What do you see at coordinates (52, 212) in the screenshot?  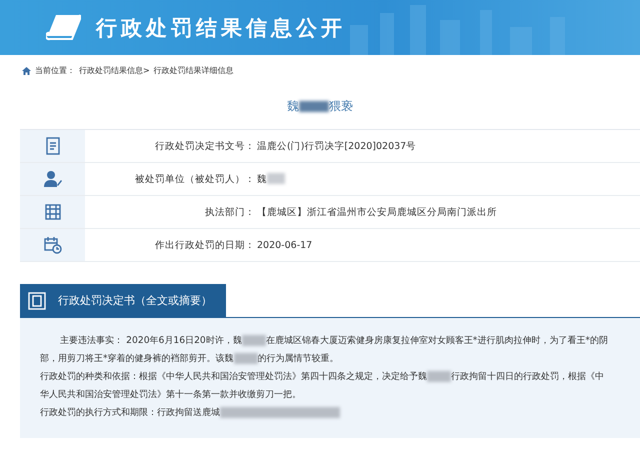 I see `building-icon` at bounding box center [52, 212].